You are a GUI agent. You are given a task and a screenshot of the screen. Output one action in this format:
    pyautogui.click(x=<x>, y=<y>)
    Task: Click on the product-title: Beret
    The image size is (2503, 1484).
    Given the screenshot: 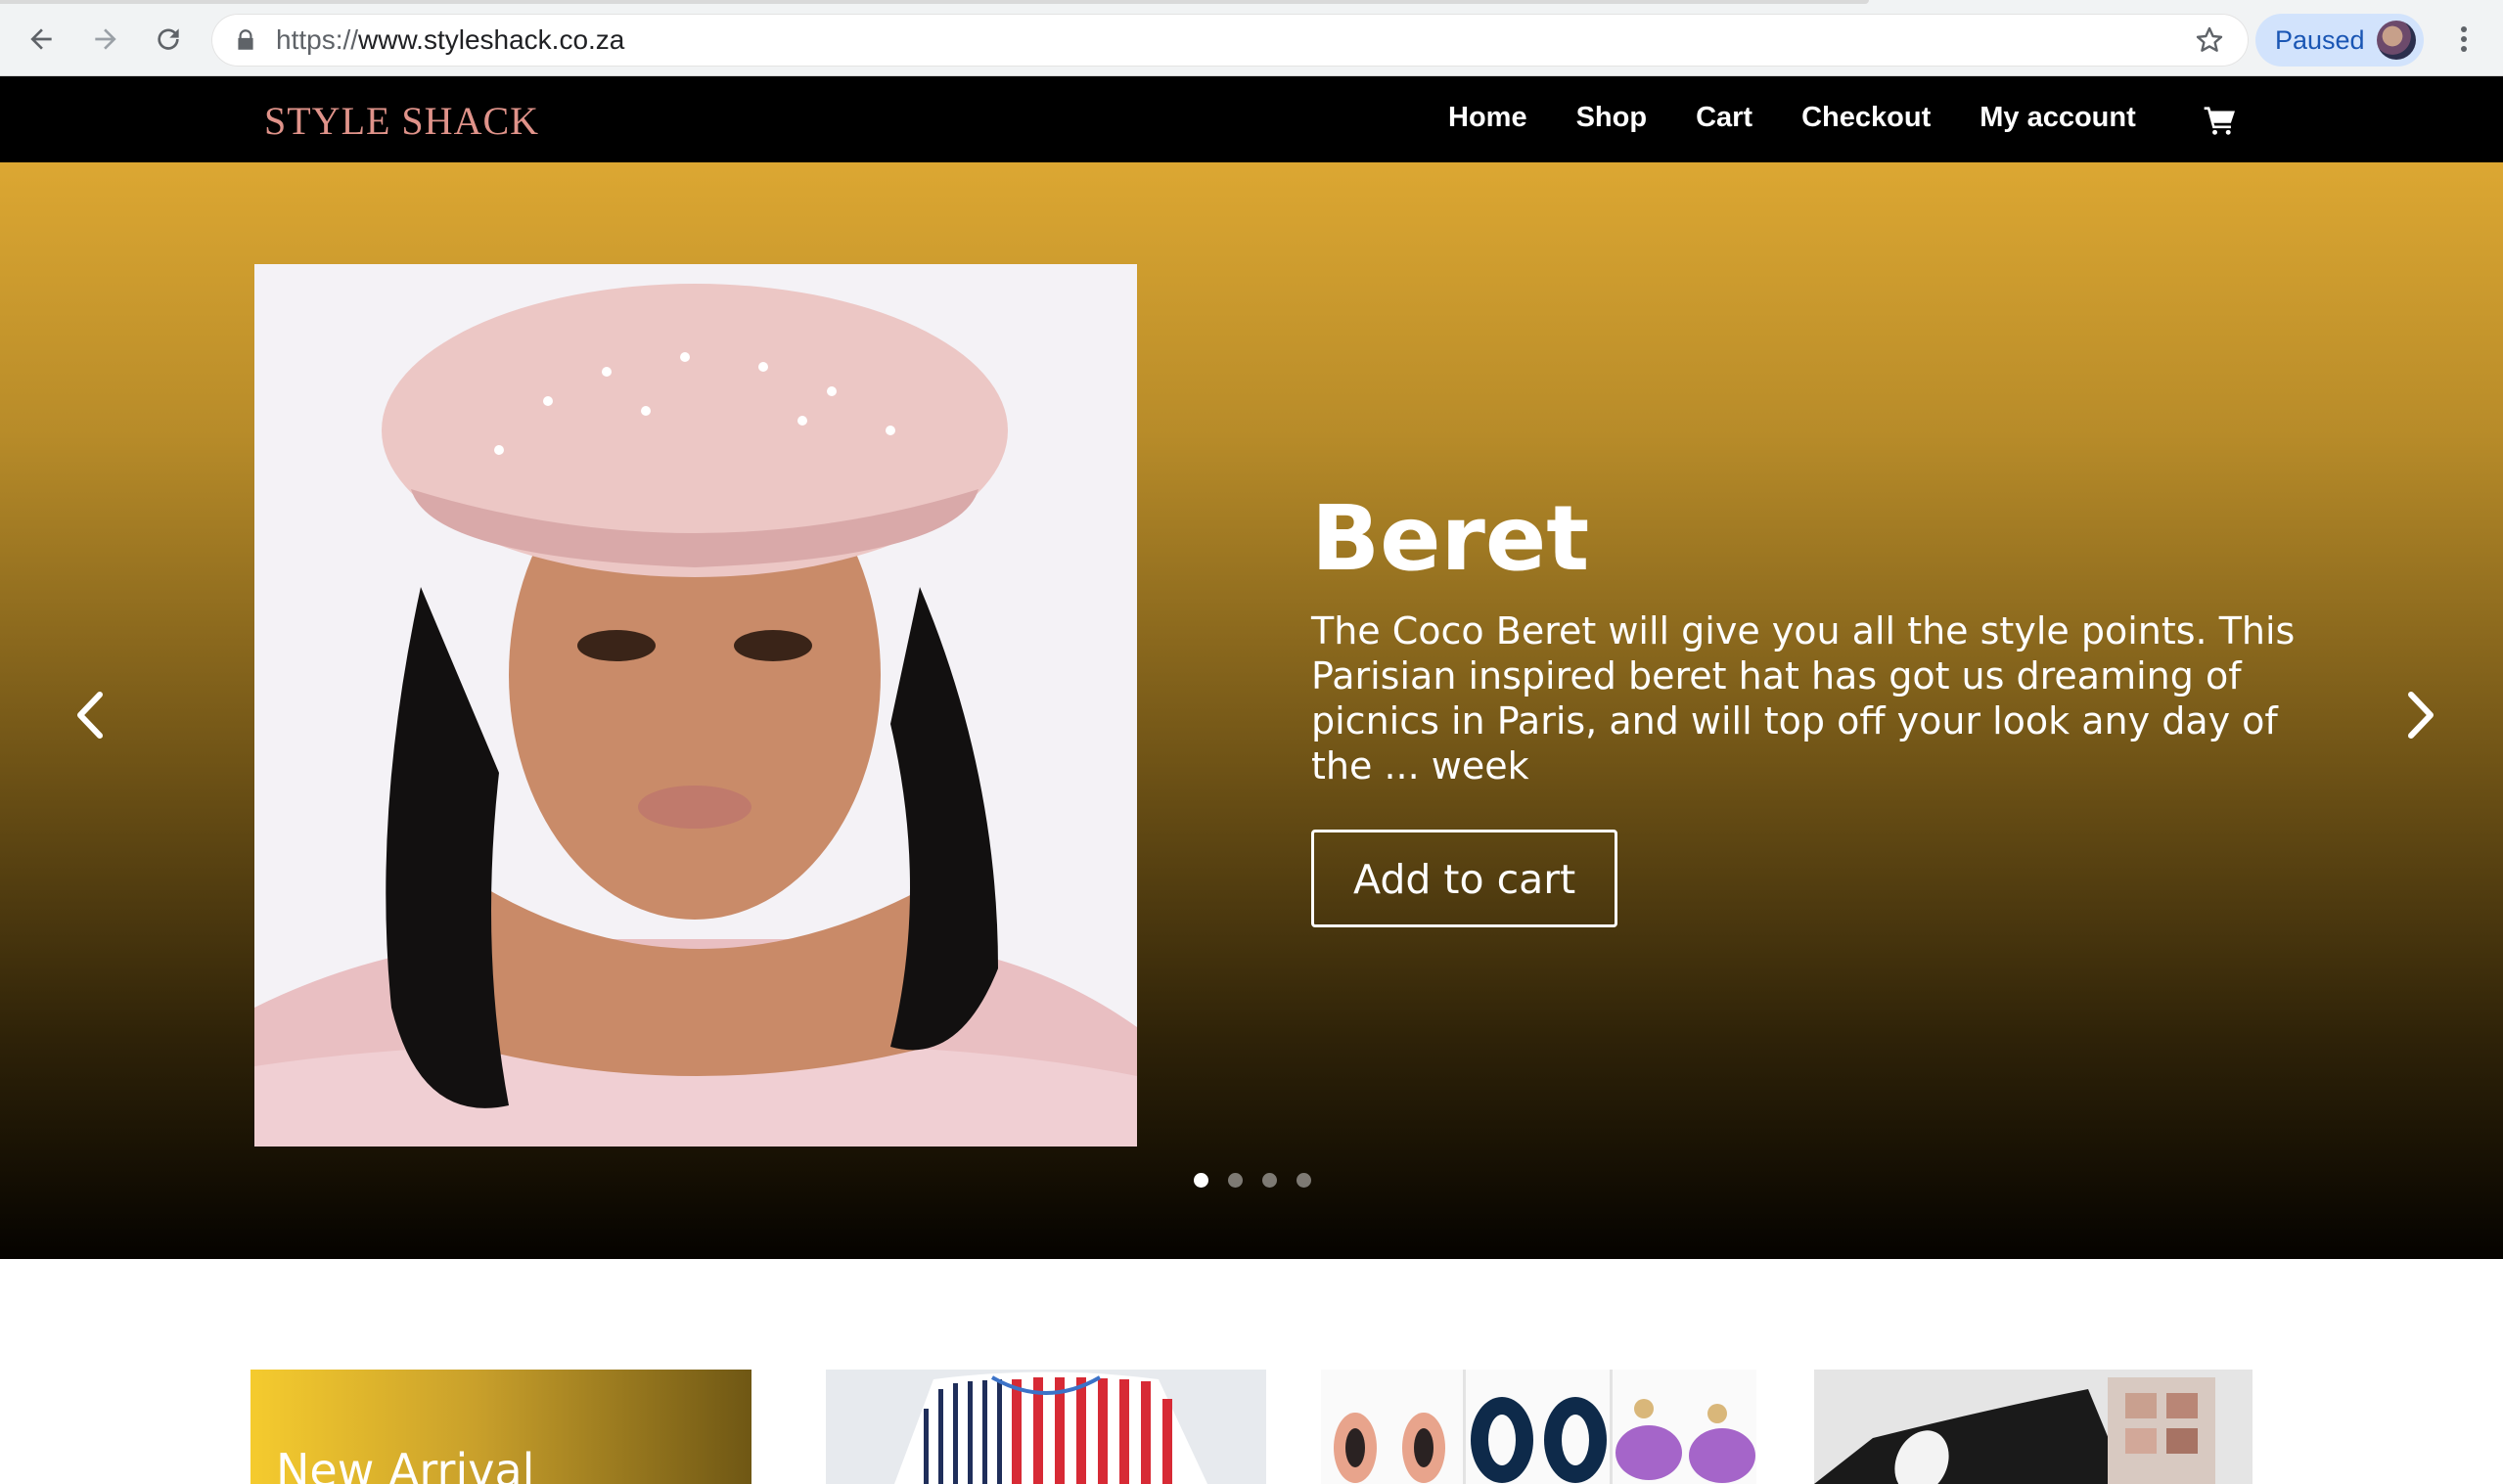 What is the action you would take?
    pyautogui.click(x=1450, y=538)
    